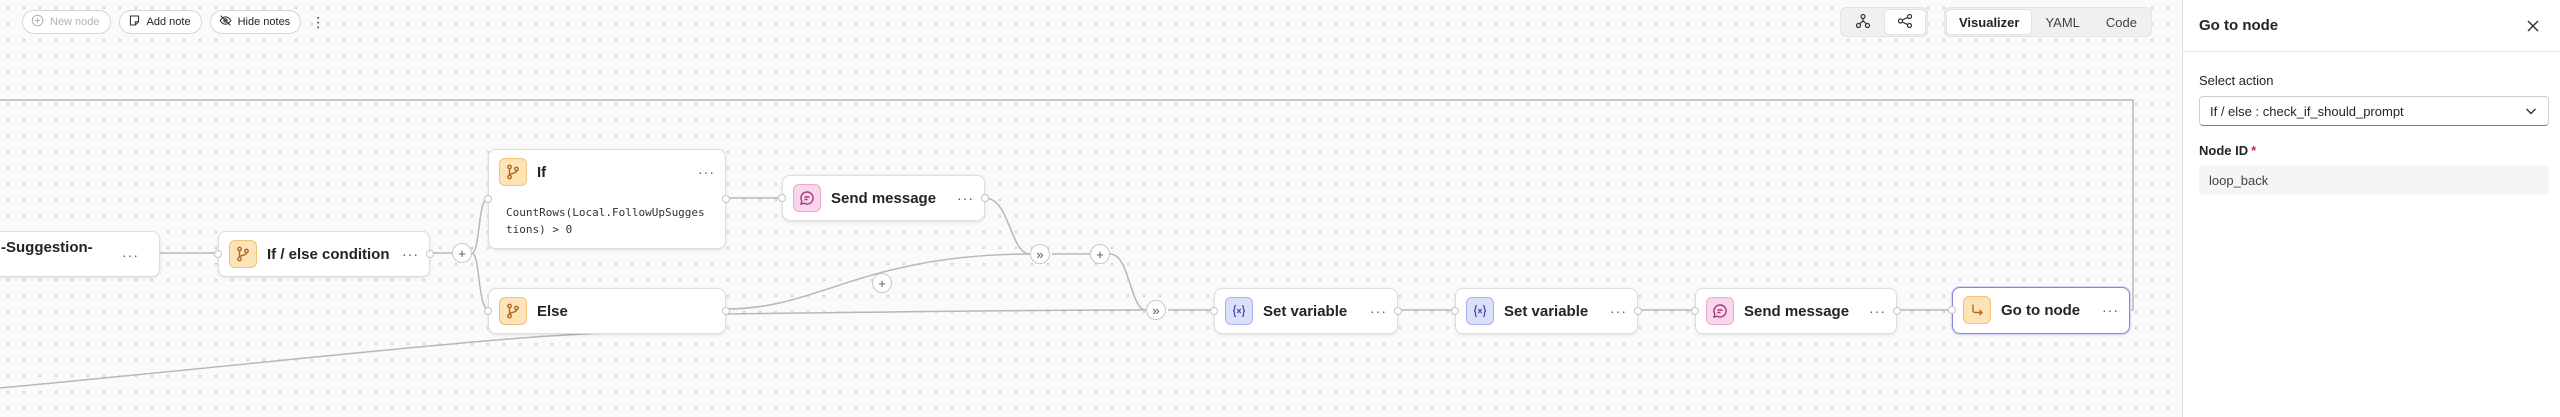 The height and width of the screenshot is (417, 2560). I want to click on hierarchy-view-button, so click(1863, 22).